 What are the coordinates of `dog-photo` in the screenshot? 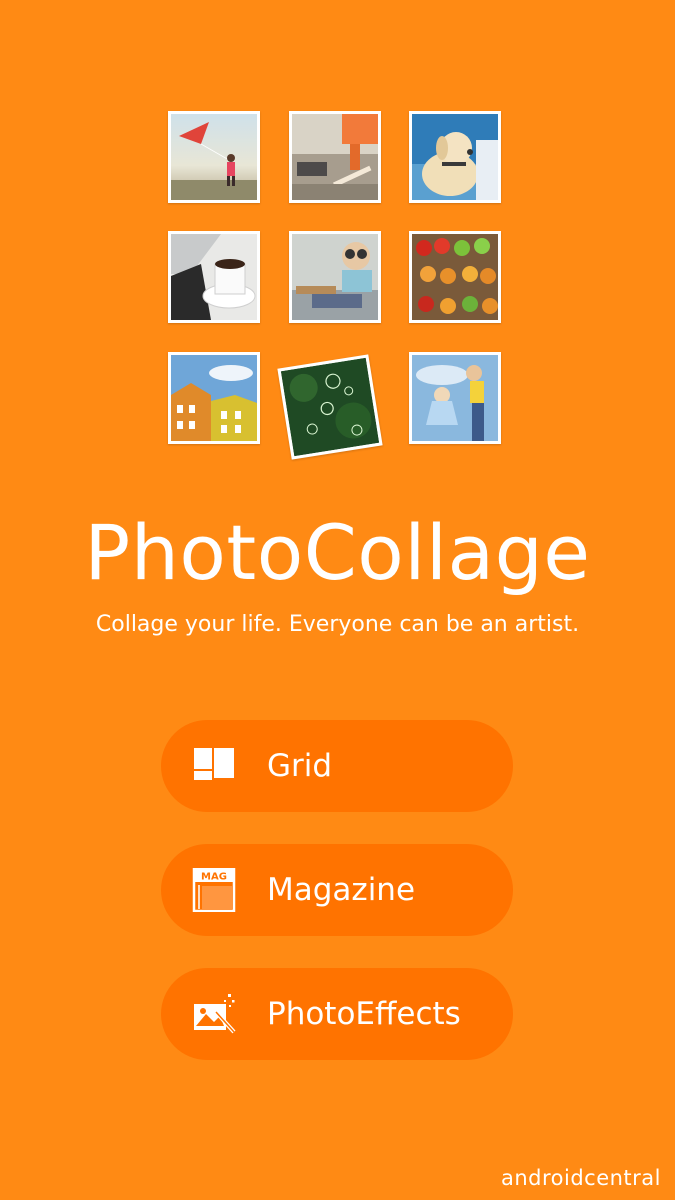 It's located at (455, 157).